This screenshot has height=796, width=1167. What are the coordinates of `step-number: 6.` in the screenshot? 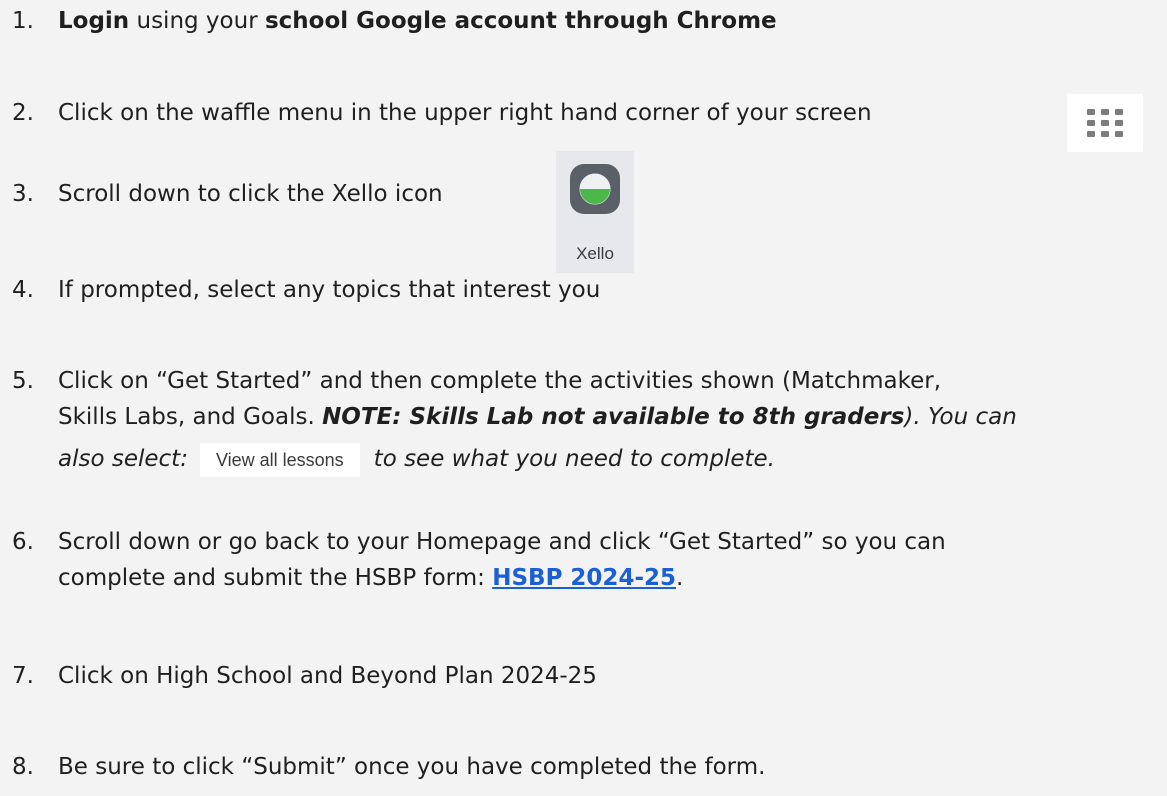 It's located at (23, 542).